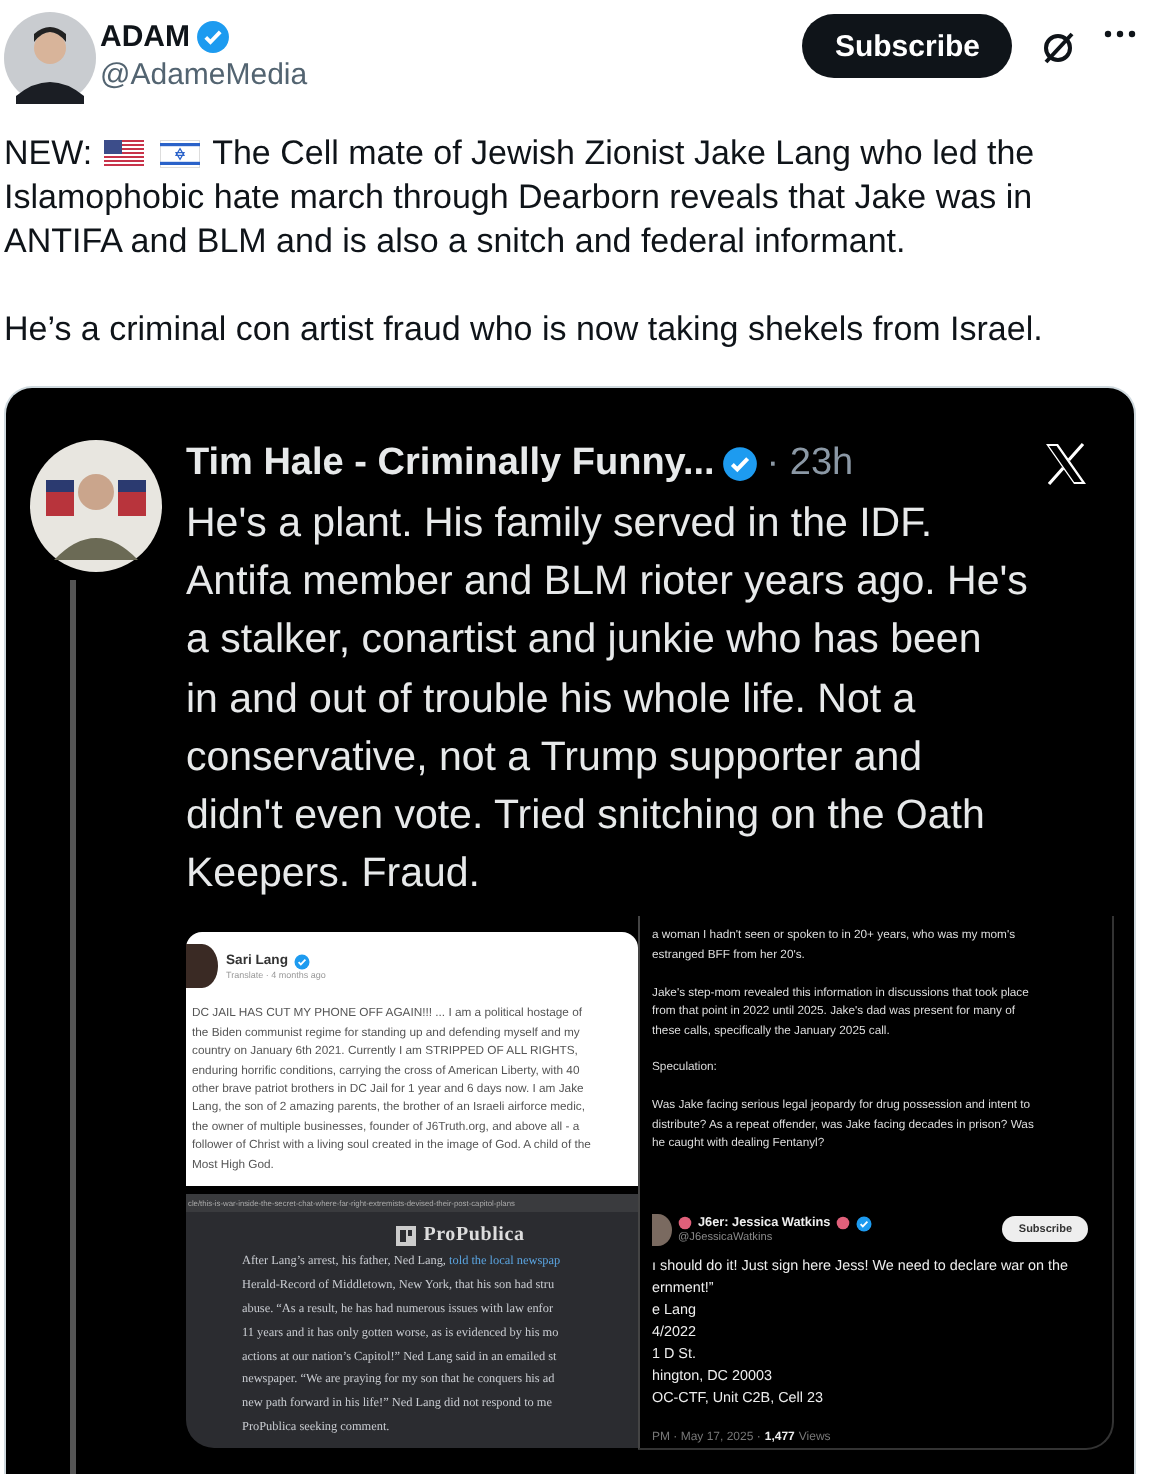  I want to click on more-icon, so click(1120, 34).